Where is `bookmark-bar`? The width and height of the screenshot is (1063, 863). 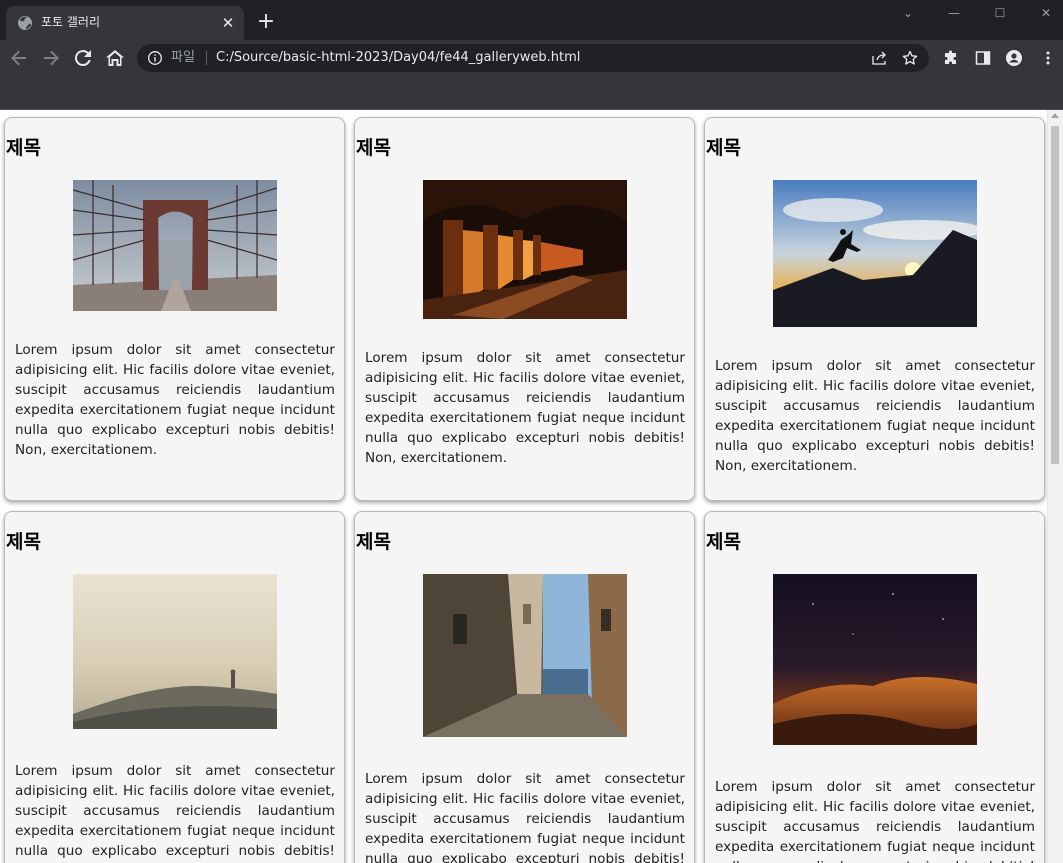
bookmark-bar is located at coordinates (531, 93).